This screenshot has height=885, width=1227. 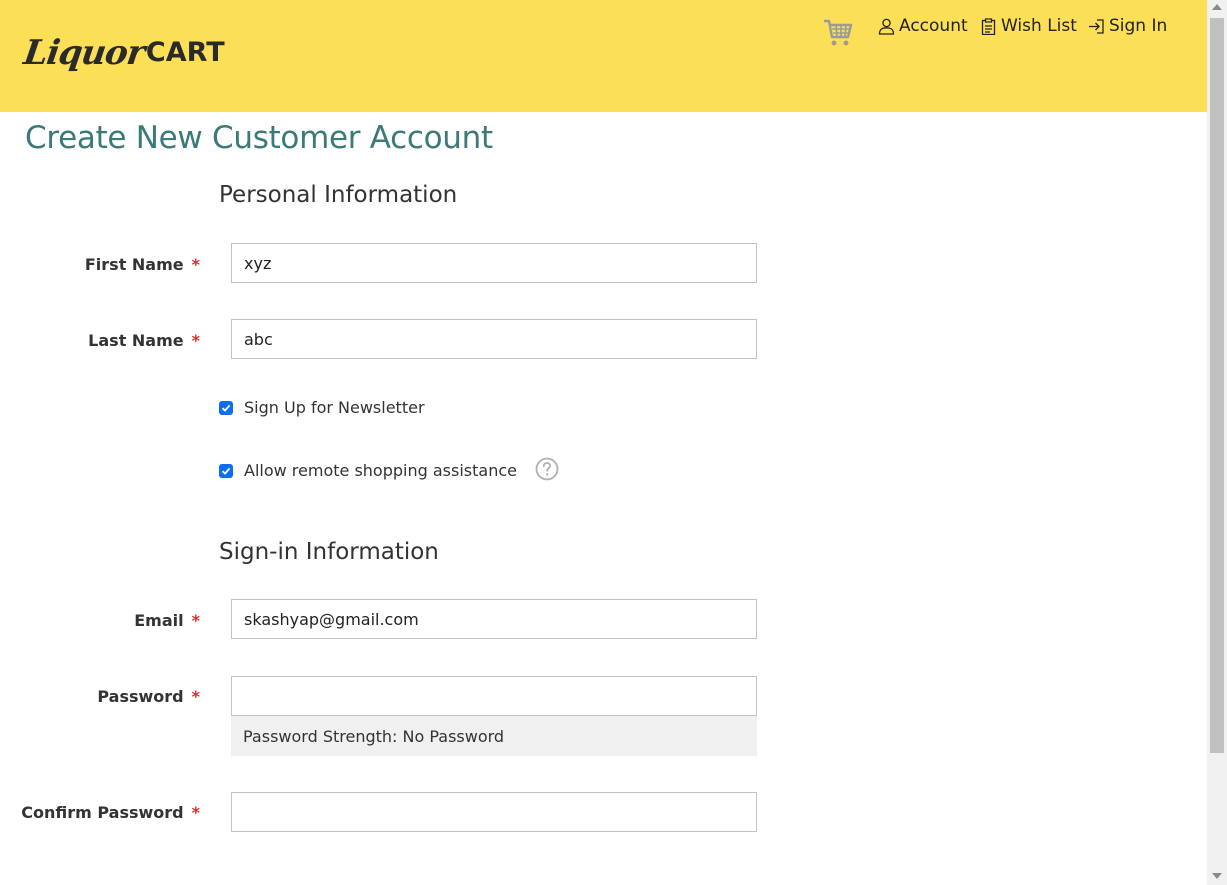 What do you see at coordinates (1217, 385) in the screenshot?
I see `scrollbar-thumb` at bounding box center [1217, 385].